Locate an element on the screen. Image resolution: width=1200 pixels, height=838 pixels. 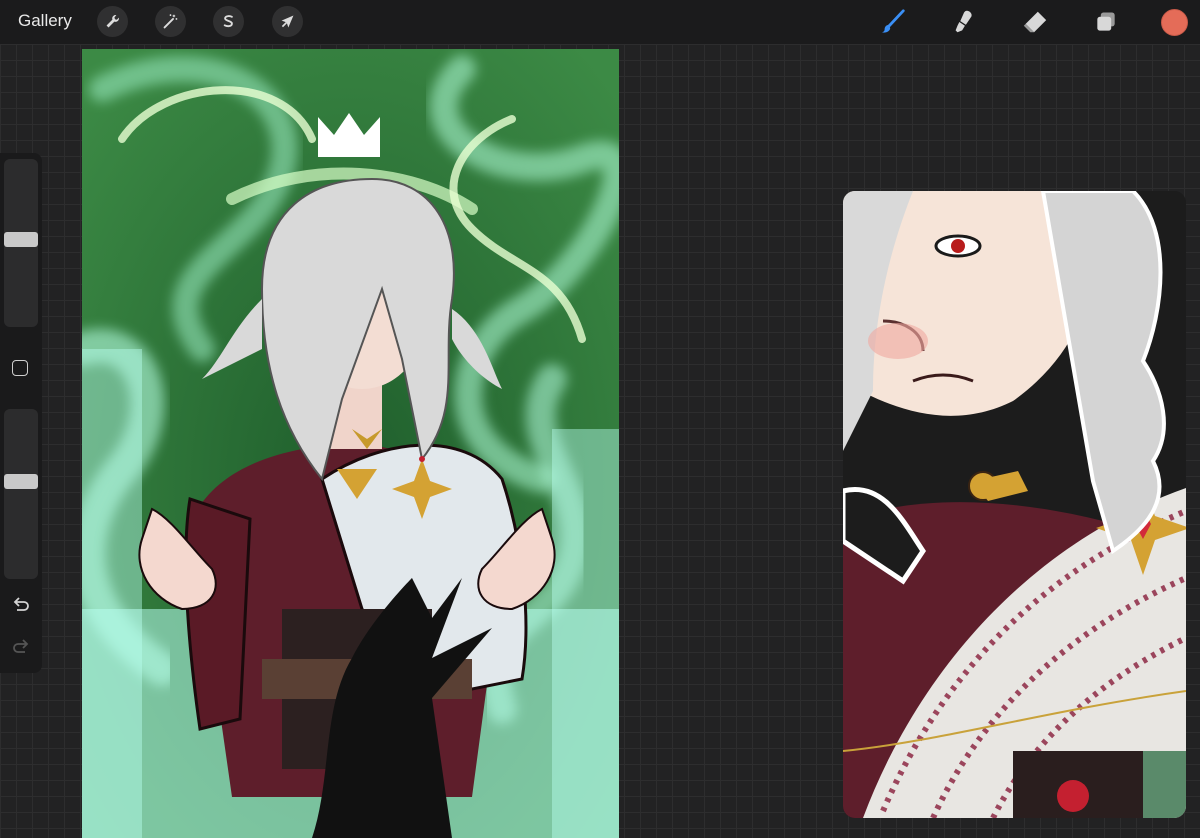
selection-s-icon is located at coordinates (228, 21).